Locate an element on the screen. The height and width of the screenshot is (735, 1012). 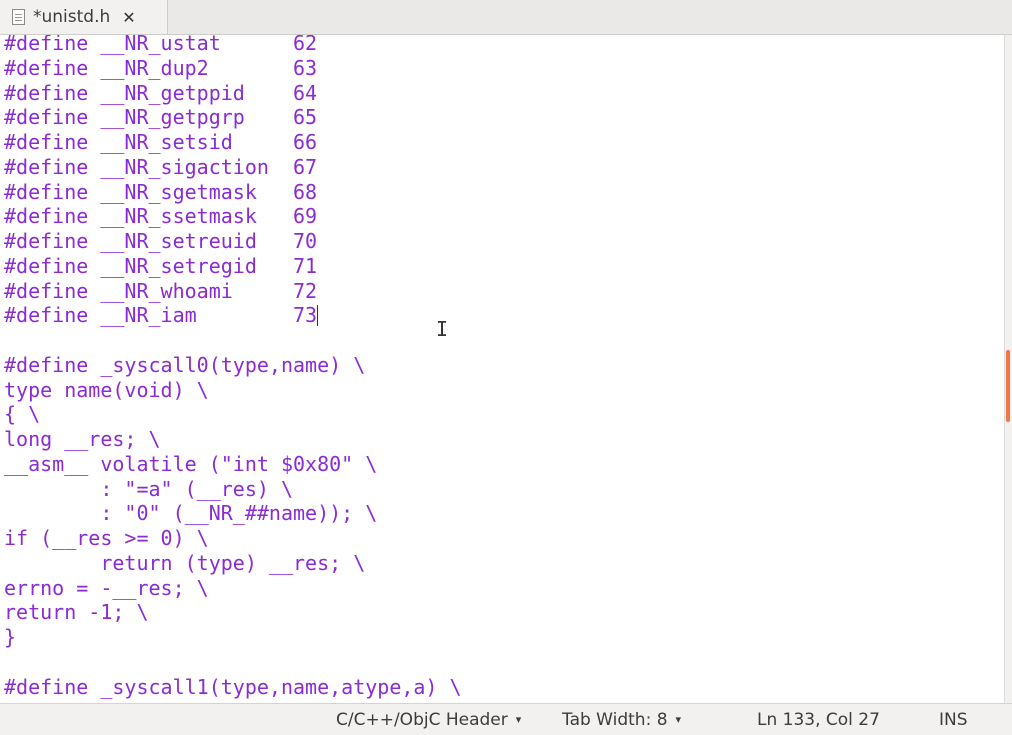
code-line: #define __NR_dup2 63 is located at coordinates (161, 67).